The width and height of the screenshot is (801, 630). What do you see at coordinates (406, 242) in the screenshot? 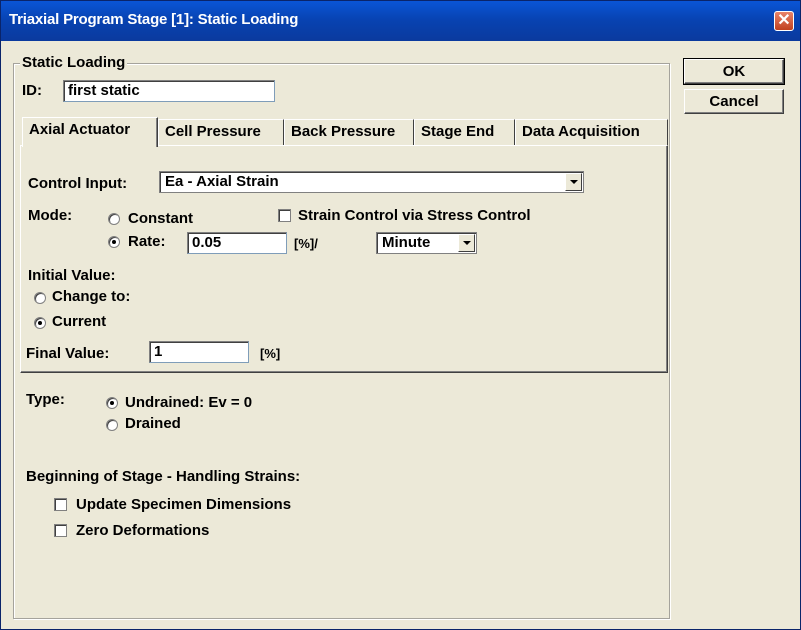
I see `rate-period-value: Minute` at bounding box center [406, 242].